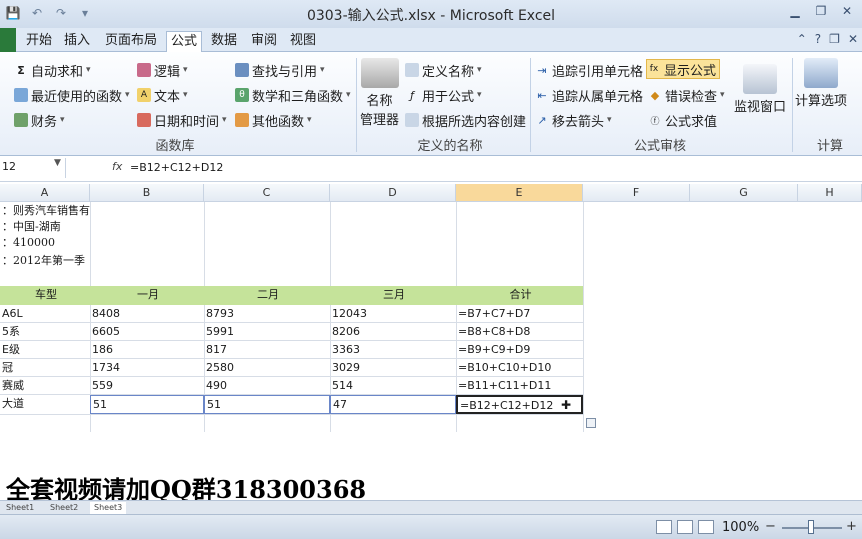 This screenshot has width=862, height=539. Describe the element at coordinates (431, 526) in the screenshot. I see `status-bar: 100% − +` at that location.